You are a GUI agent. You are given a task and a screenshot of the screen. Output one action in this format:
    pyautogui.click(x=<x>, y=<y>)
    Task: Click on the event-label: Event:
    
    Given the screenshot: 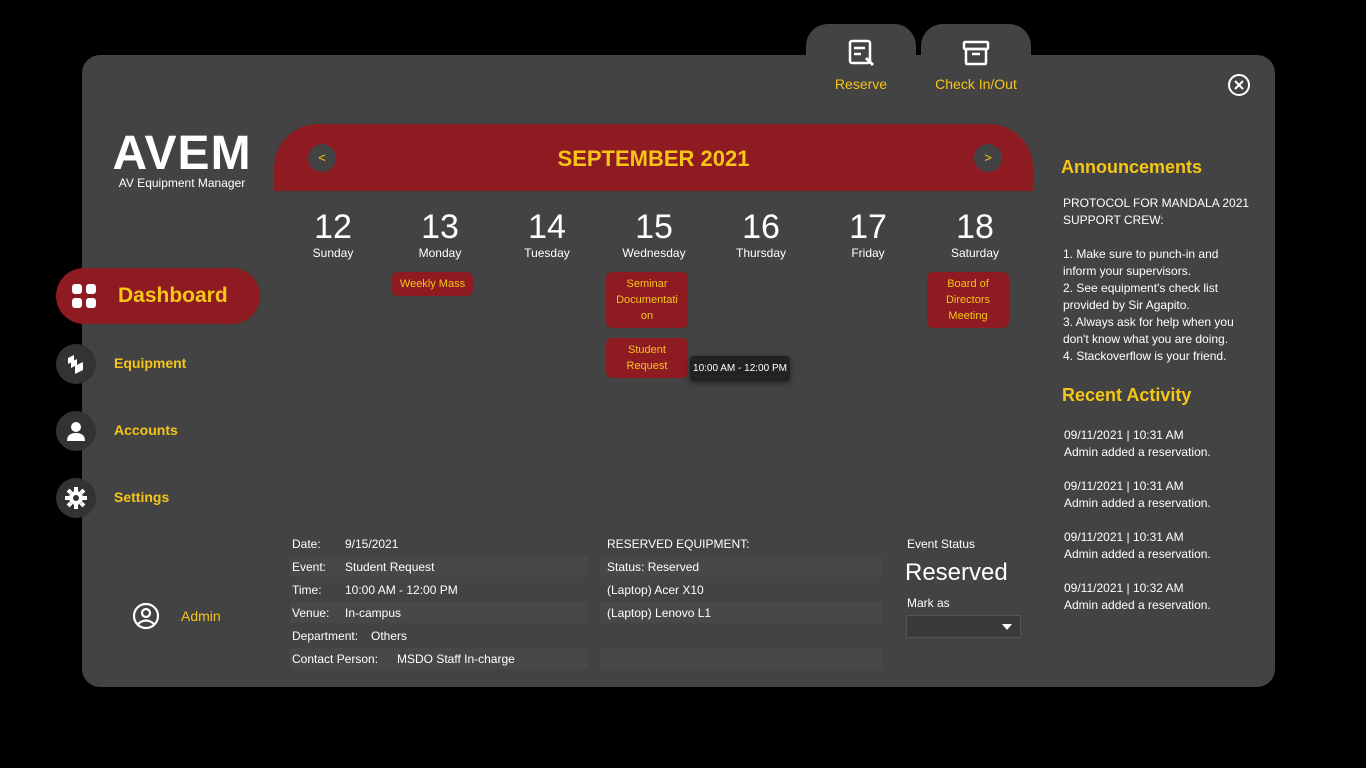 What is the action you would take?
    pyautogui.click(x=309, y=567)
    